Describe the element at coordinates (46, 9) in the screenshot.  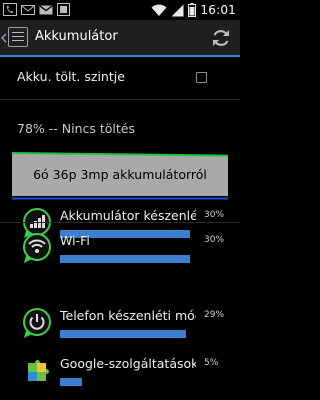
I see `gmail-icon` at that location.